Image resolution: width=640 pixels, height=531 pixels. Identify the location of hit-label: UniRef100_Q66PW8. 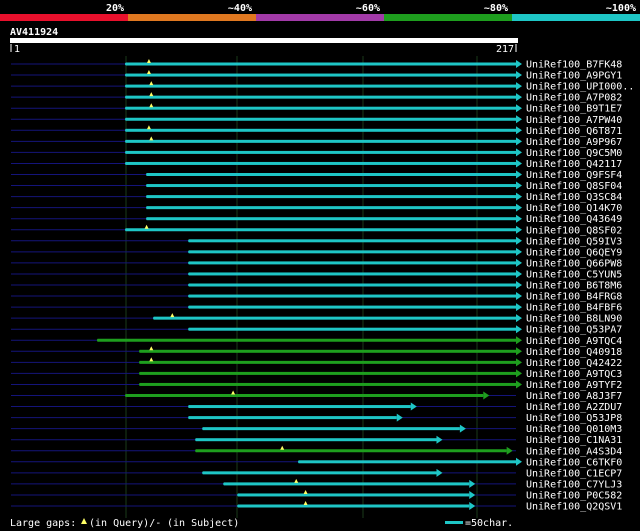
(574, 263).